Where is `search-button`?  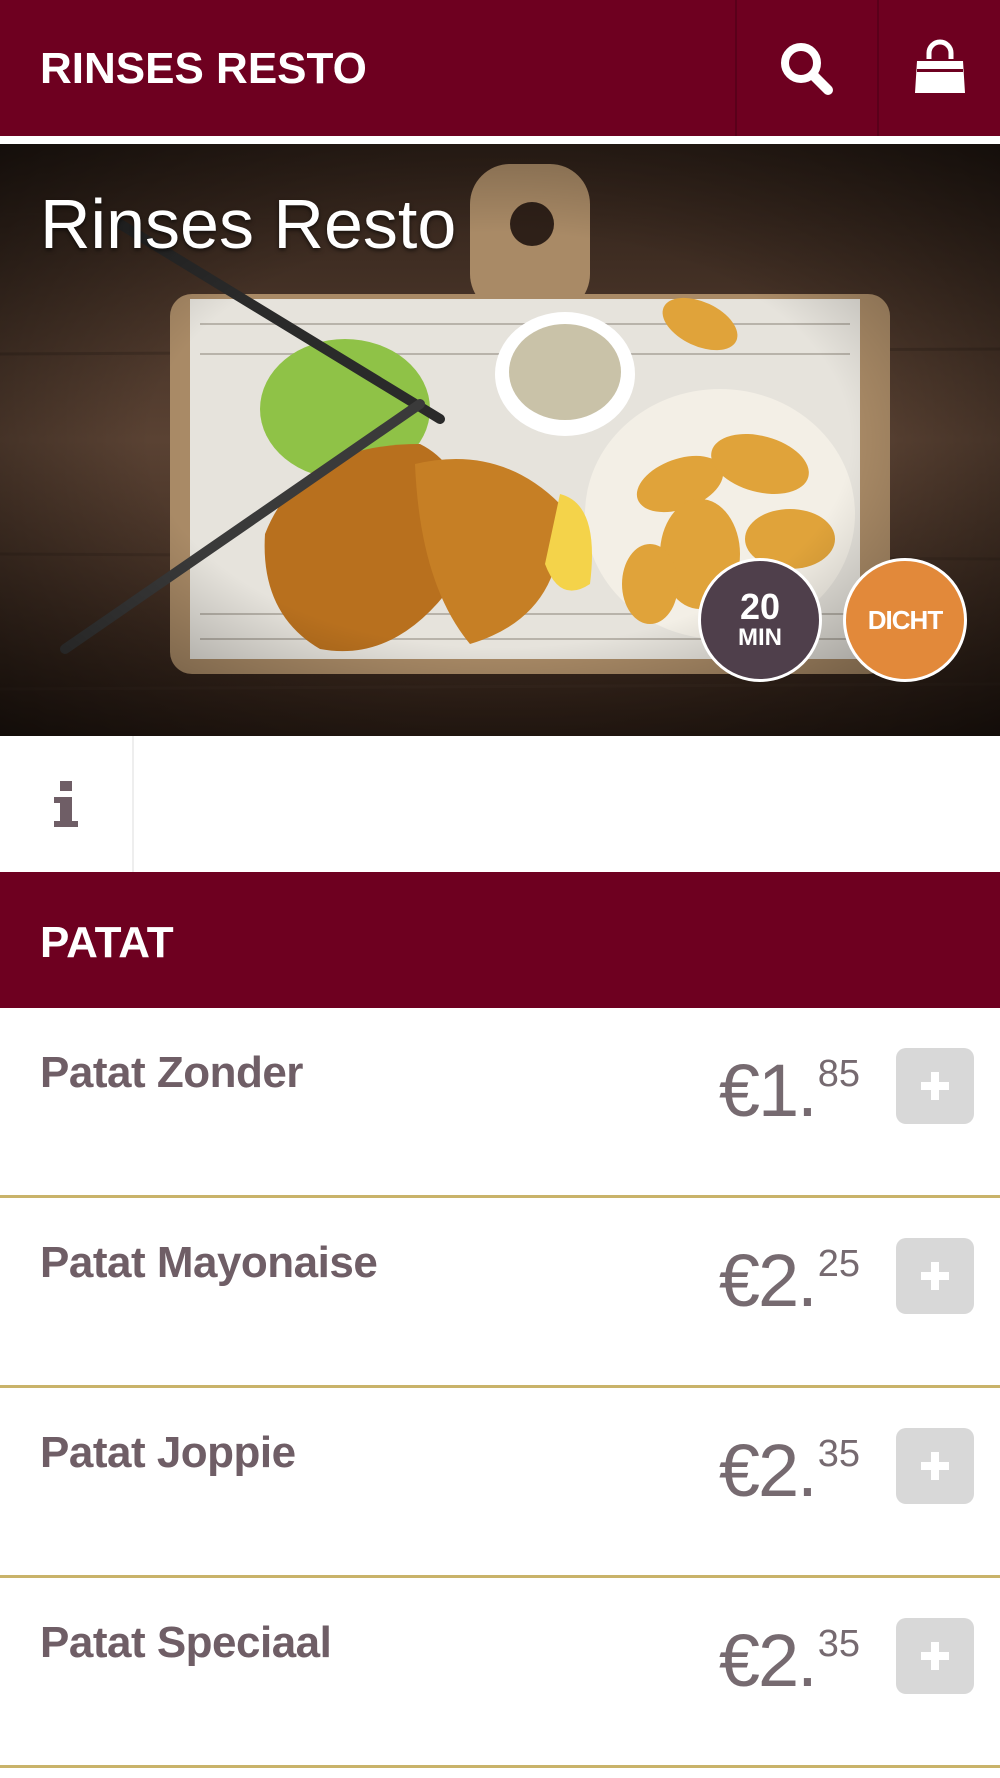
search-button is located at coordinates (805, 68).